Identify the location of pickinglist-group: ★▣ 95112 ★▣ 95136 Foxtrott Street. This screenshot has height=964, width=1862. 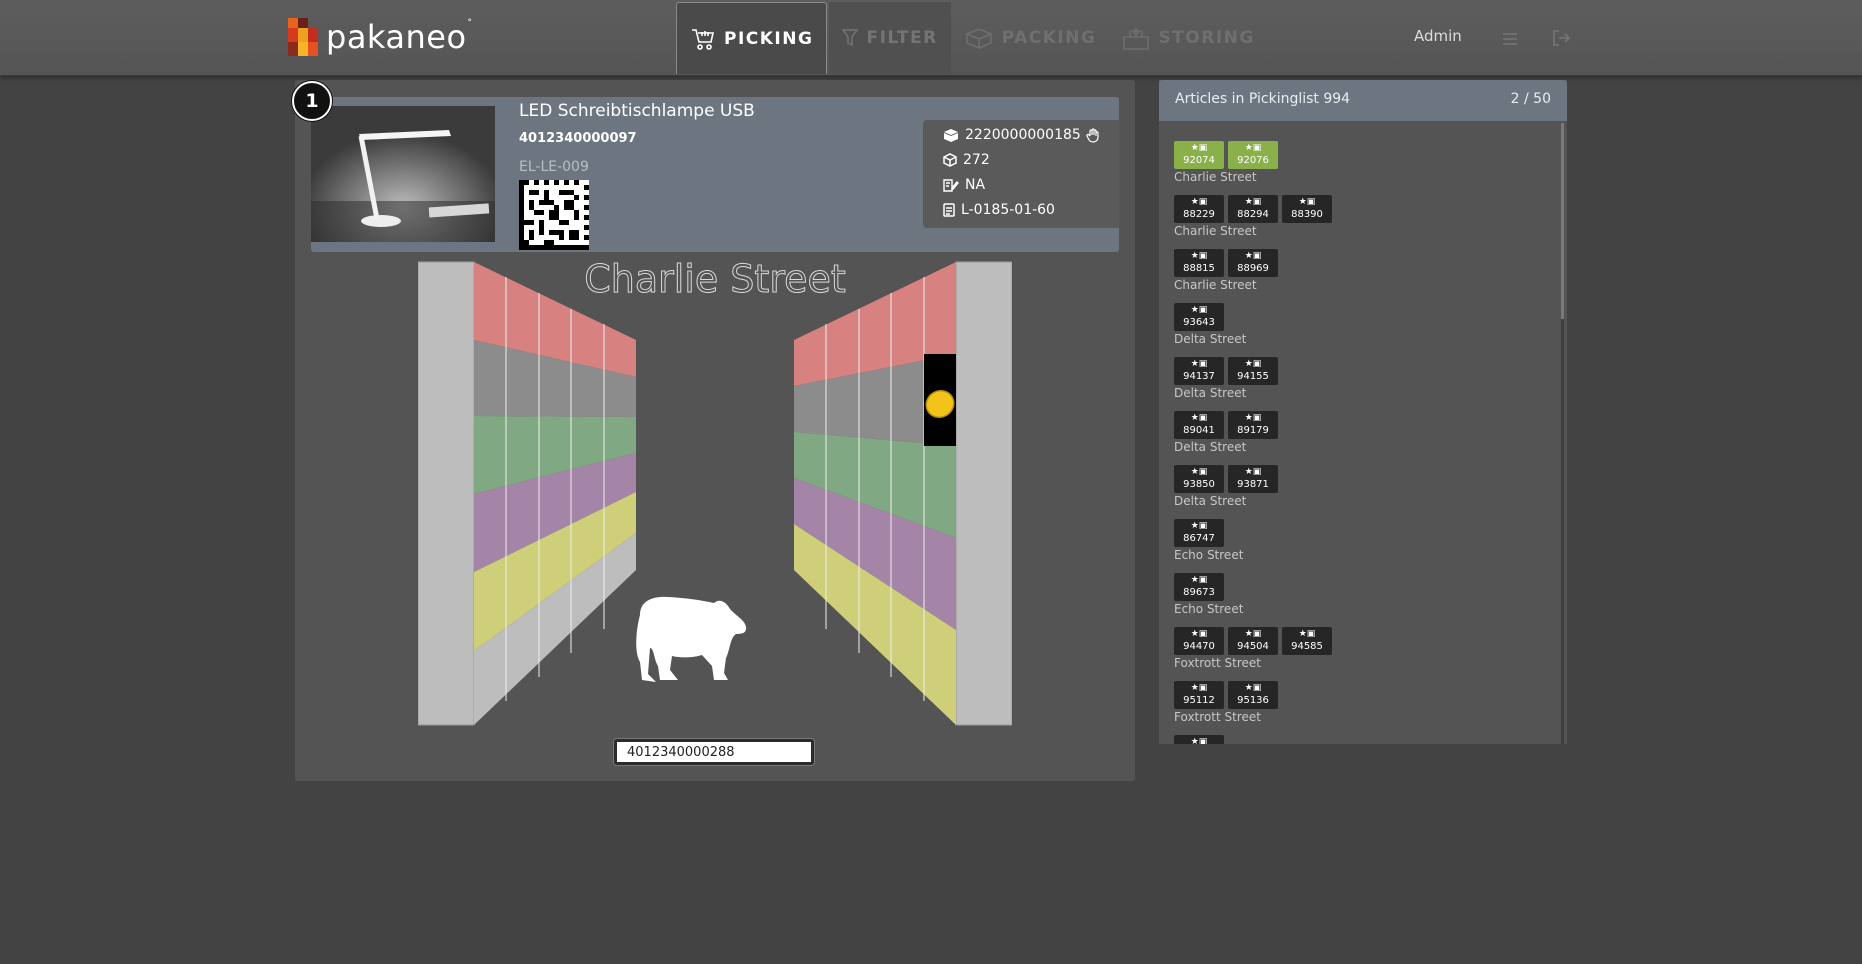
(1364, 702).